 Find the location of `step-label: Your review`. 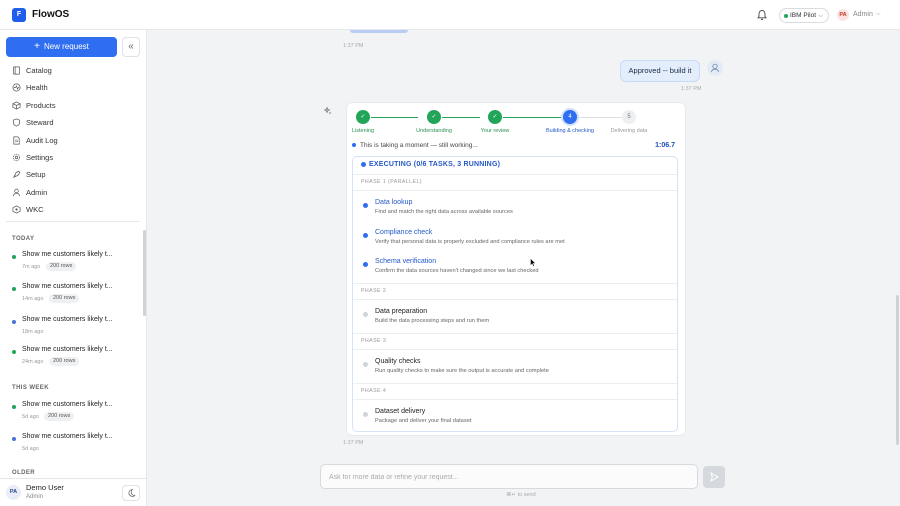

step-label: Your review is located at coordinates (495, 131).